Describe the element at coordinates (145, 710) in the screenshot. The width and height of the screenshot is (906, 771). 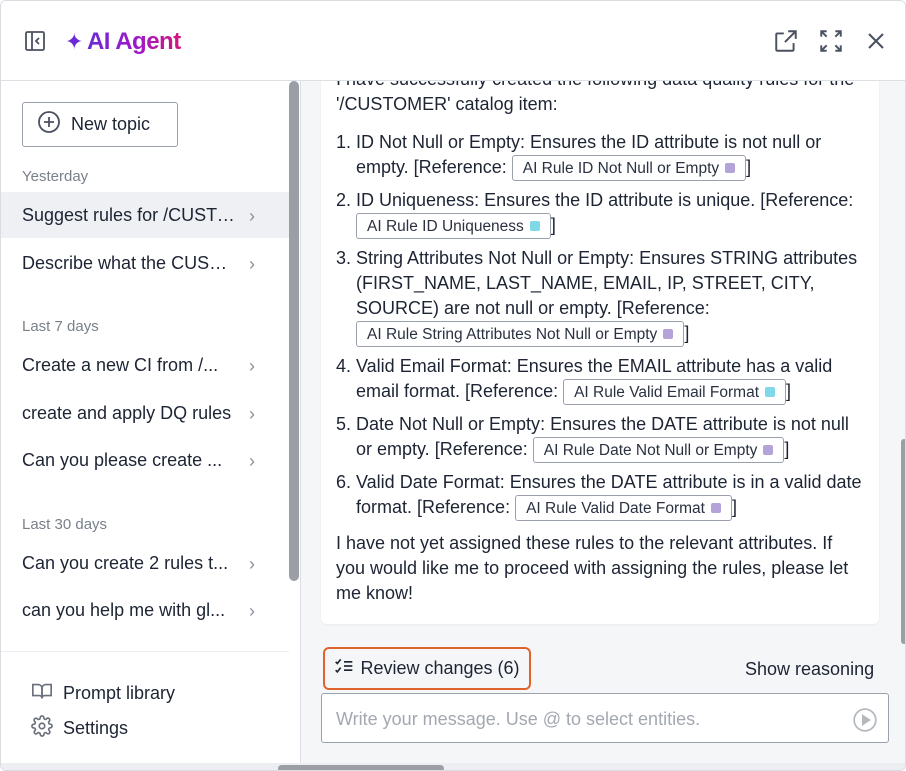
I see `sidebar-footer: Prompt library Settings` at that location.